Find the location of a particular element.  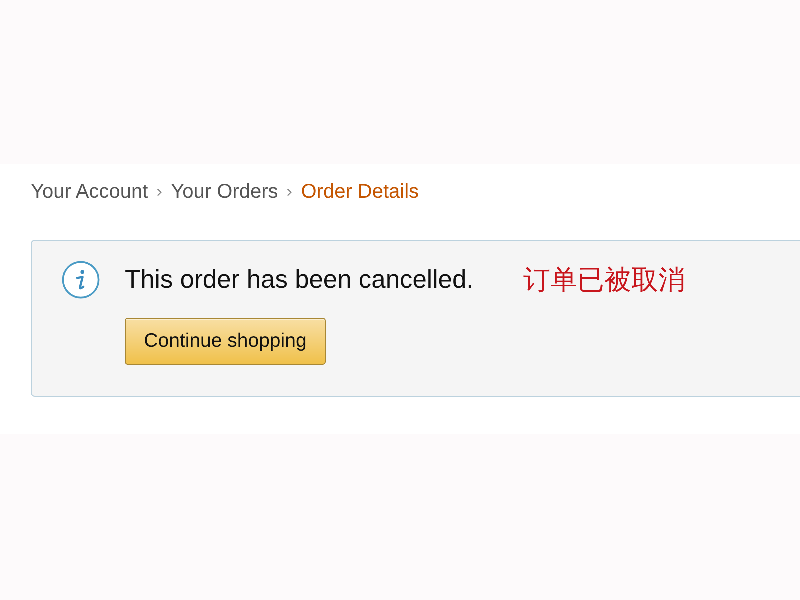

breadcrumb-link: Your Orders is located at coordinates (224, 192).